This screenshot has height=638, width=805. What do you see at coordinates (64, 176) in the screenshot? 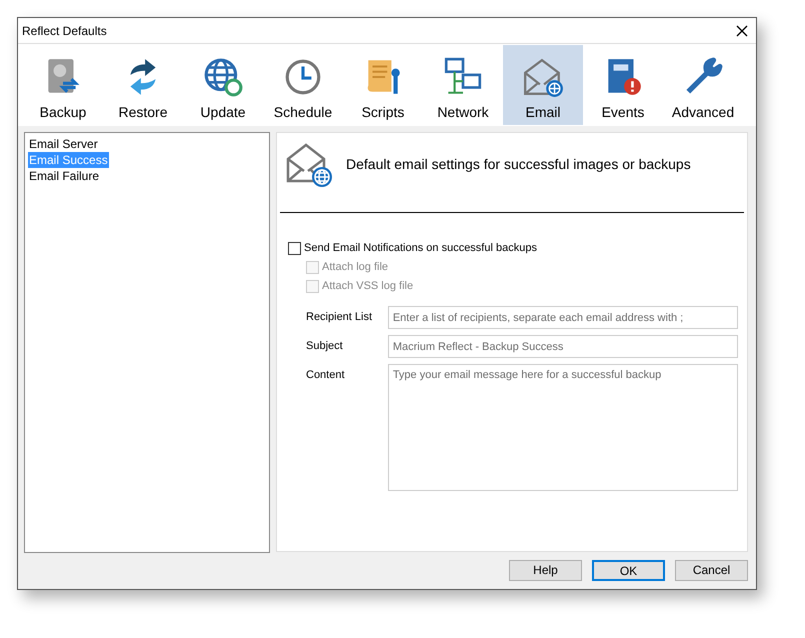
I see `sidebar-item: Email Failure` at bounding box center [64, 176].